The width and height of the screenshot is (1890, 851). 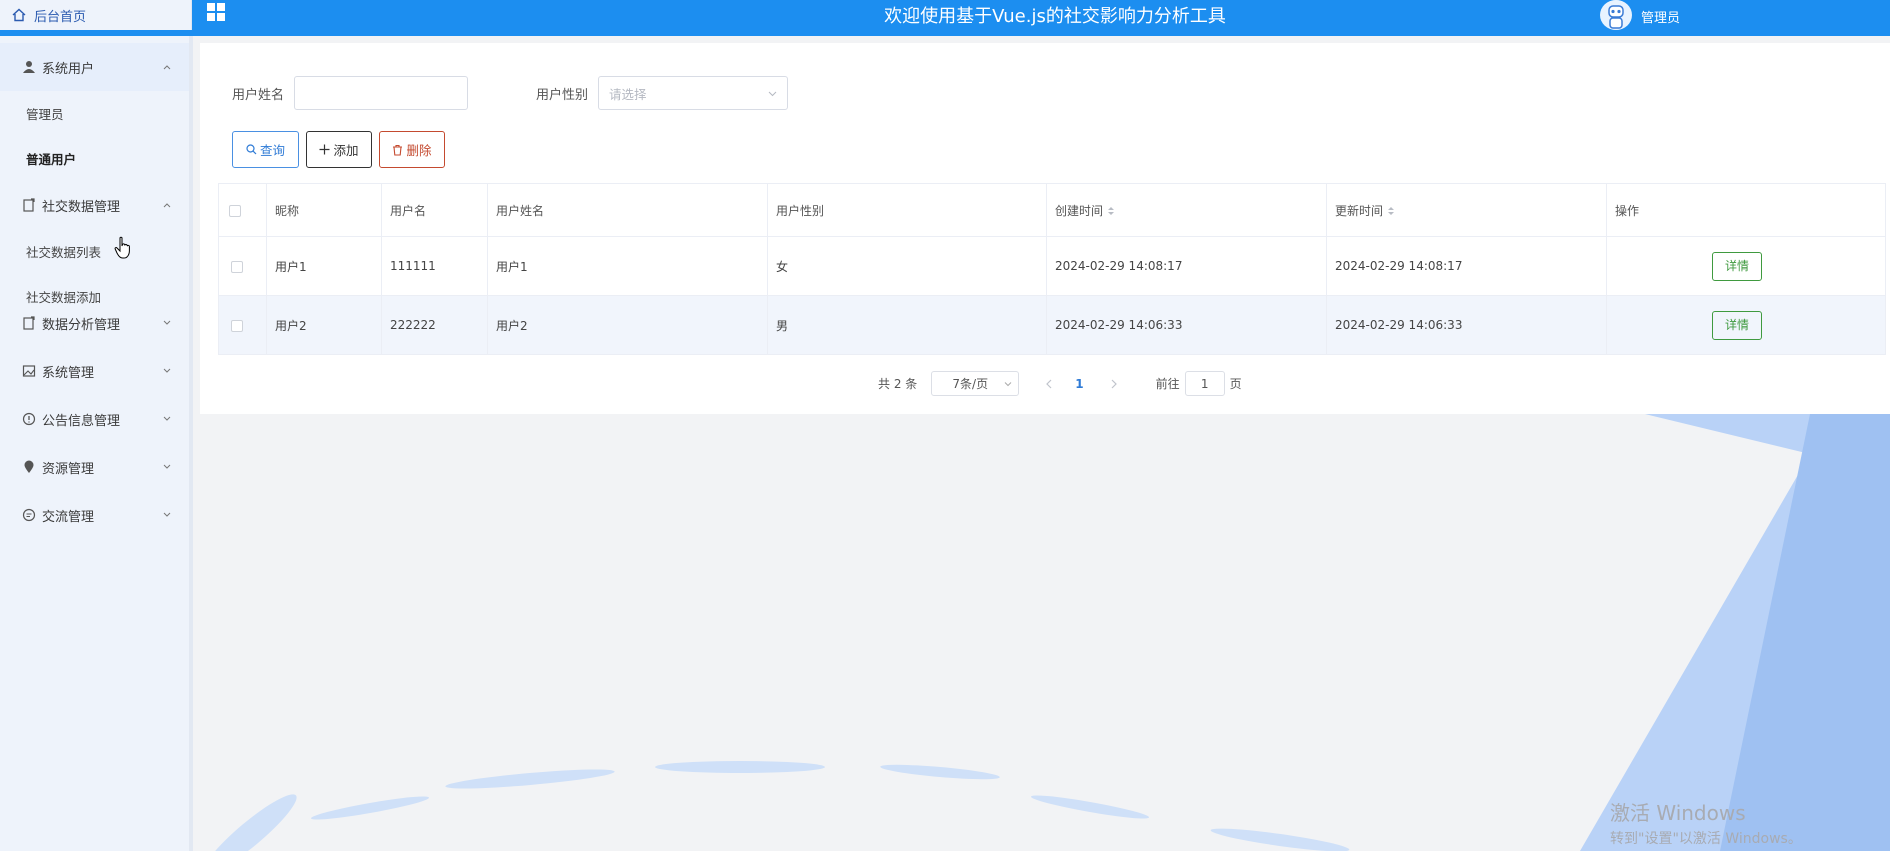 What do you see at coordinates (1060, 383) in the screenshot?
I see `pagination: 共 2 条 7条/页 1 前往 1 页` at bounding box center [1060, 383].